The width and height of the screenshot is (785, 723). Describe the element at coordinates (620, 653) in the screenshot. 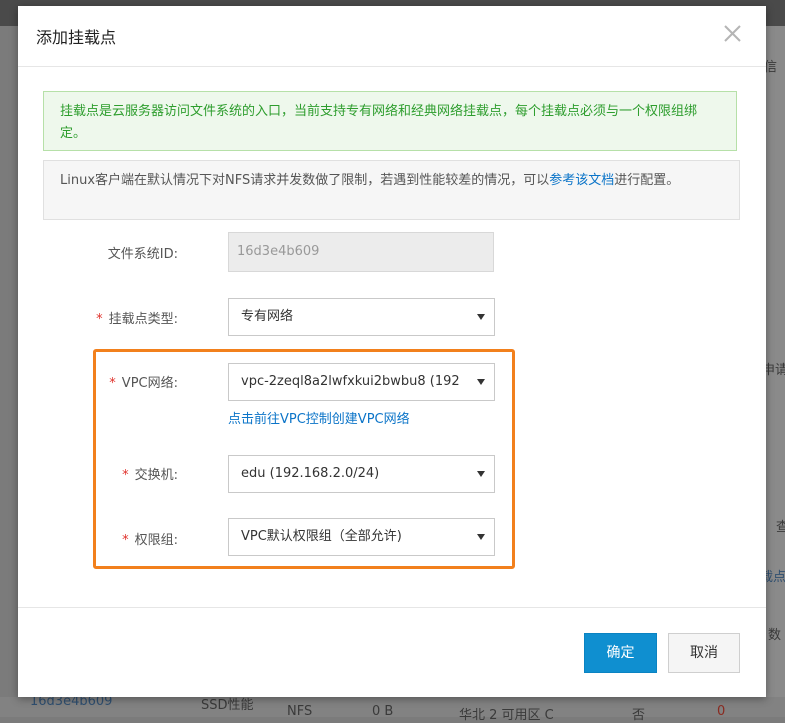

I see `confirm-button: 确定` at that location.